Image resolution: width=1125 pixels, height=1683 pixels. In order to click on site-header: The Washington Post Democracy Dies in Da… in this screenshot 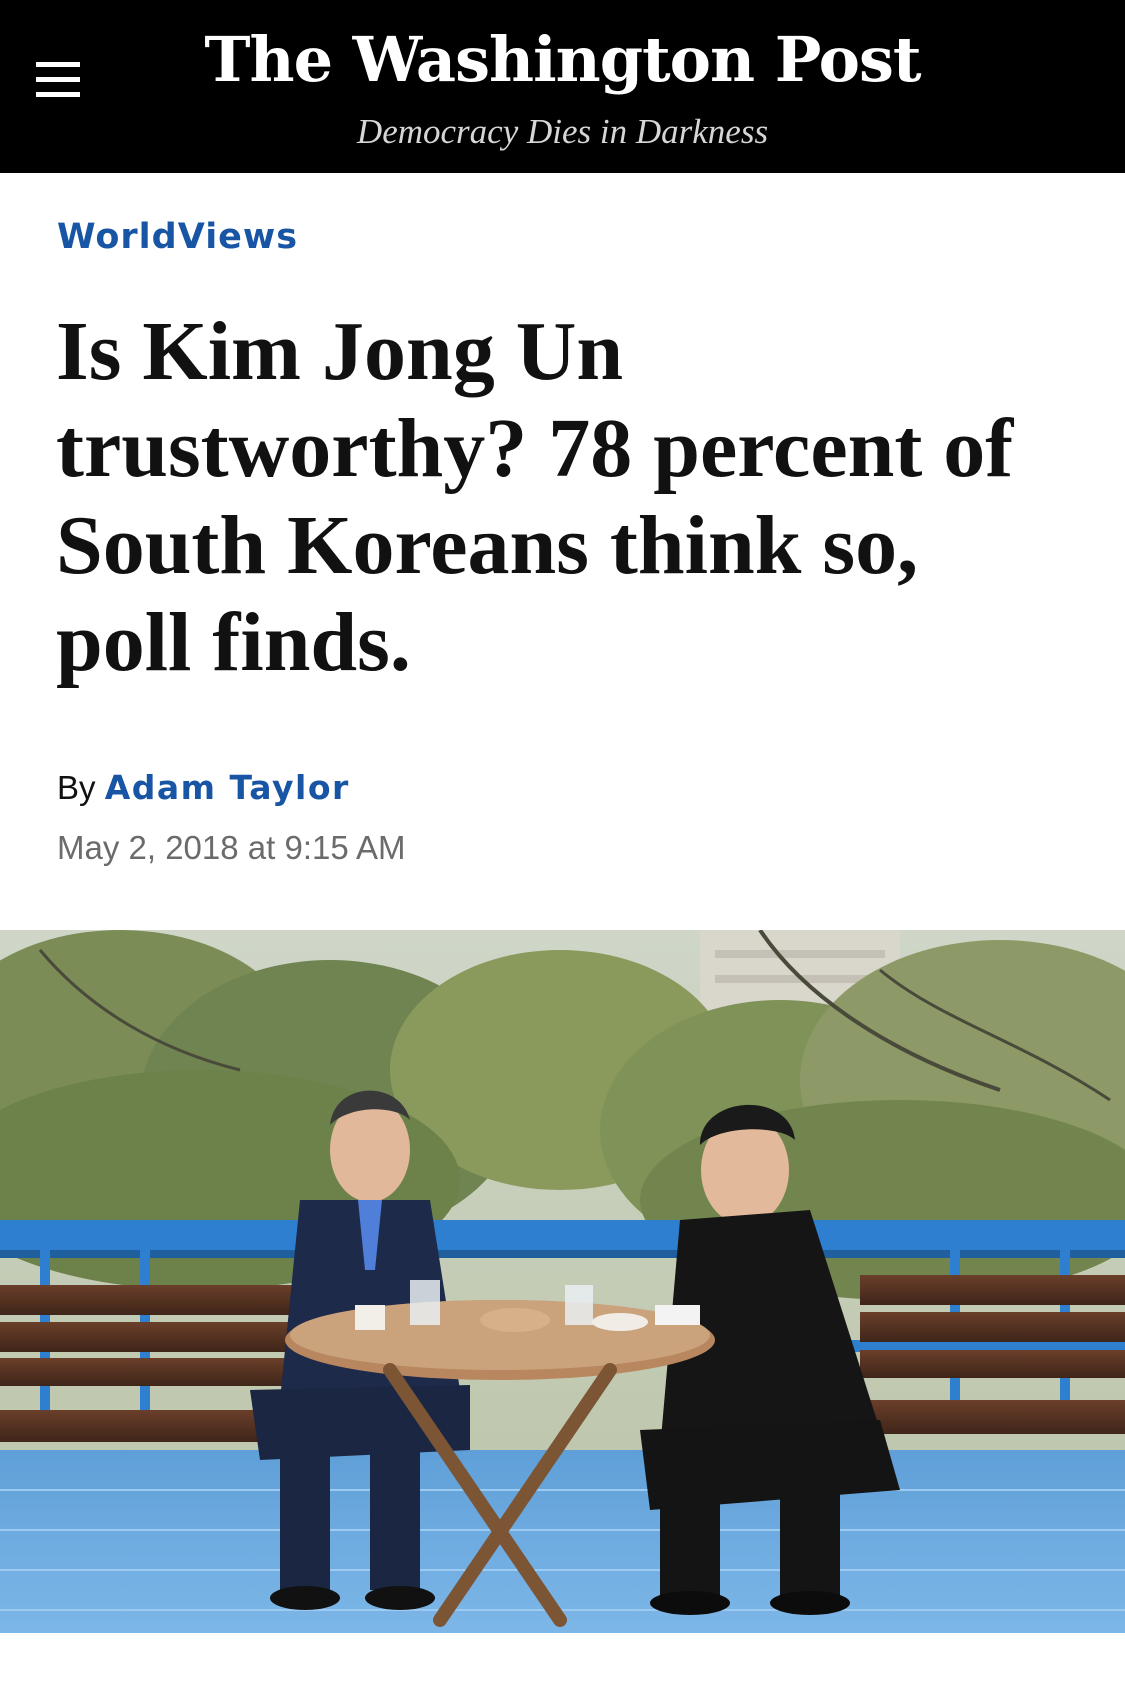, I will do `click(562, 86)`.